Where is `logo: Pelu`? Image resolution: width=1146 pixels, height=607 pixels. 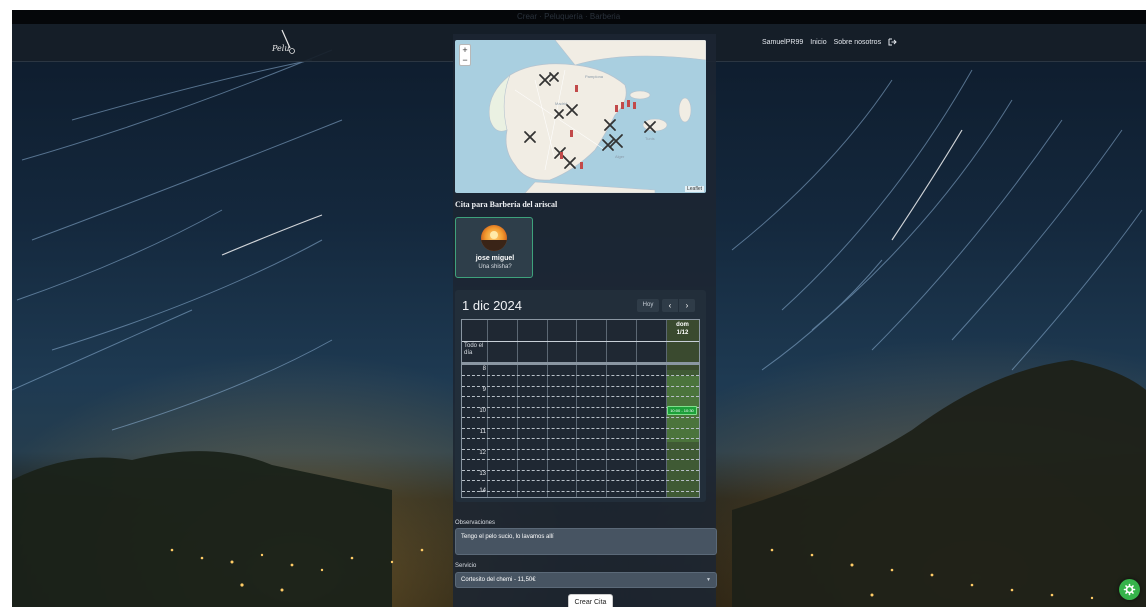
logo: Pelu is located at coordinates (288, 43).